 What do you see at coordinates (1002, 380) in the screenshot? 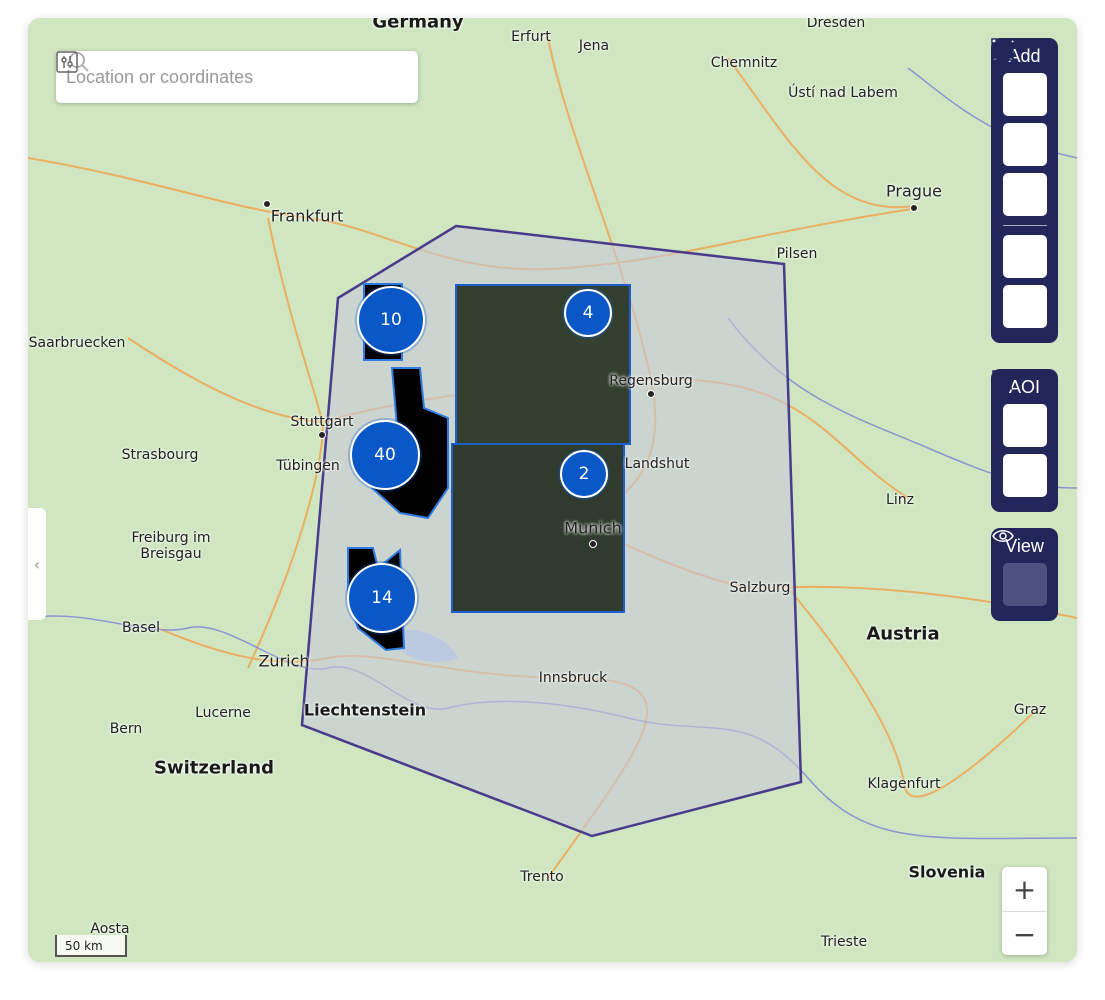
I see `trash-icon` at bounding box center [1002, 380].